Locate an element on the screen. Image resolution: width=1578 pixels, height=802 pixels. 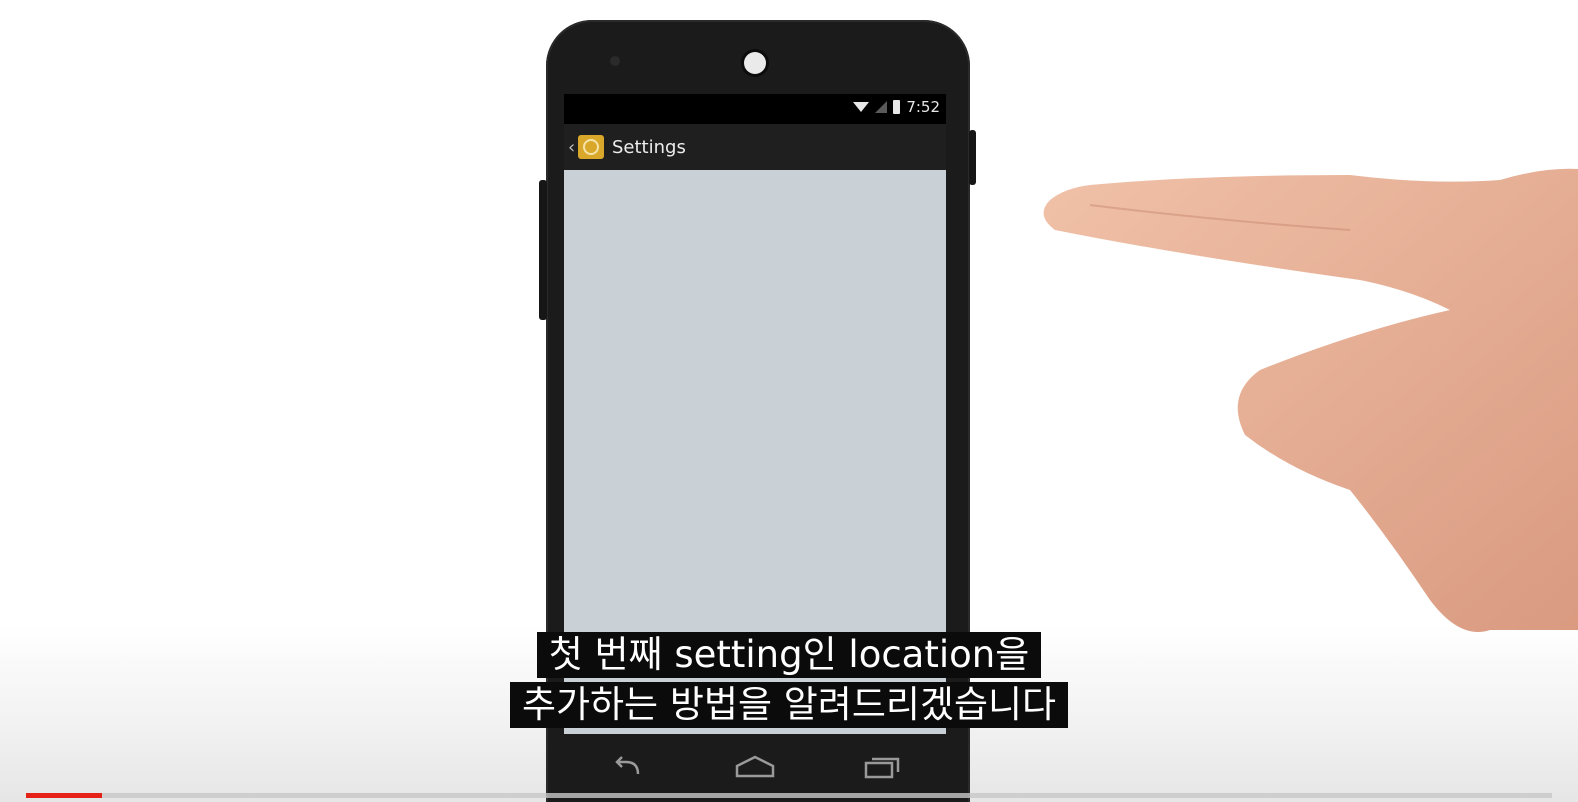
status-bar: 7:52 is located at coordinates (755, 107).